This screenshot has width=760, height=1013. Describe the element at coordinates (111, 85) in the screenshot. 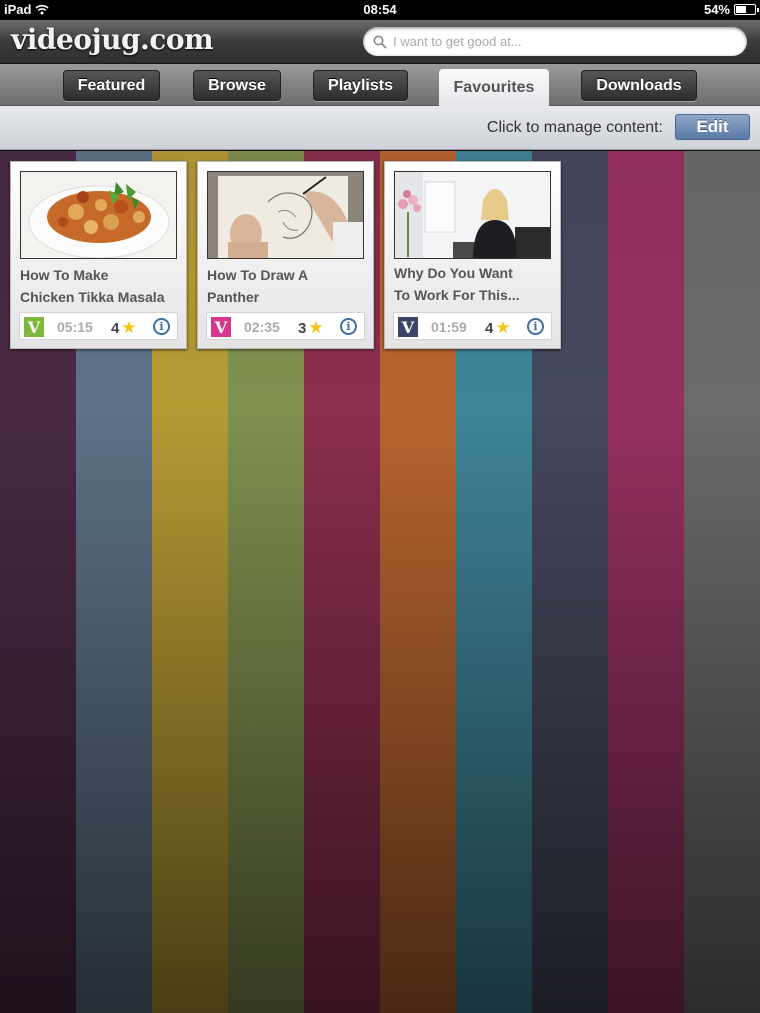

I see `tab-featured: Featured` at that location.